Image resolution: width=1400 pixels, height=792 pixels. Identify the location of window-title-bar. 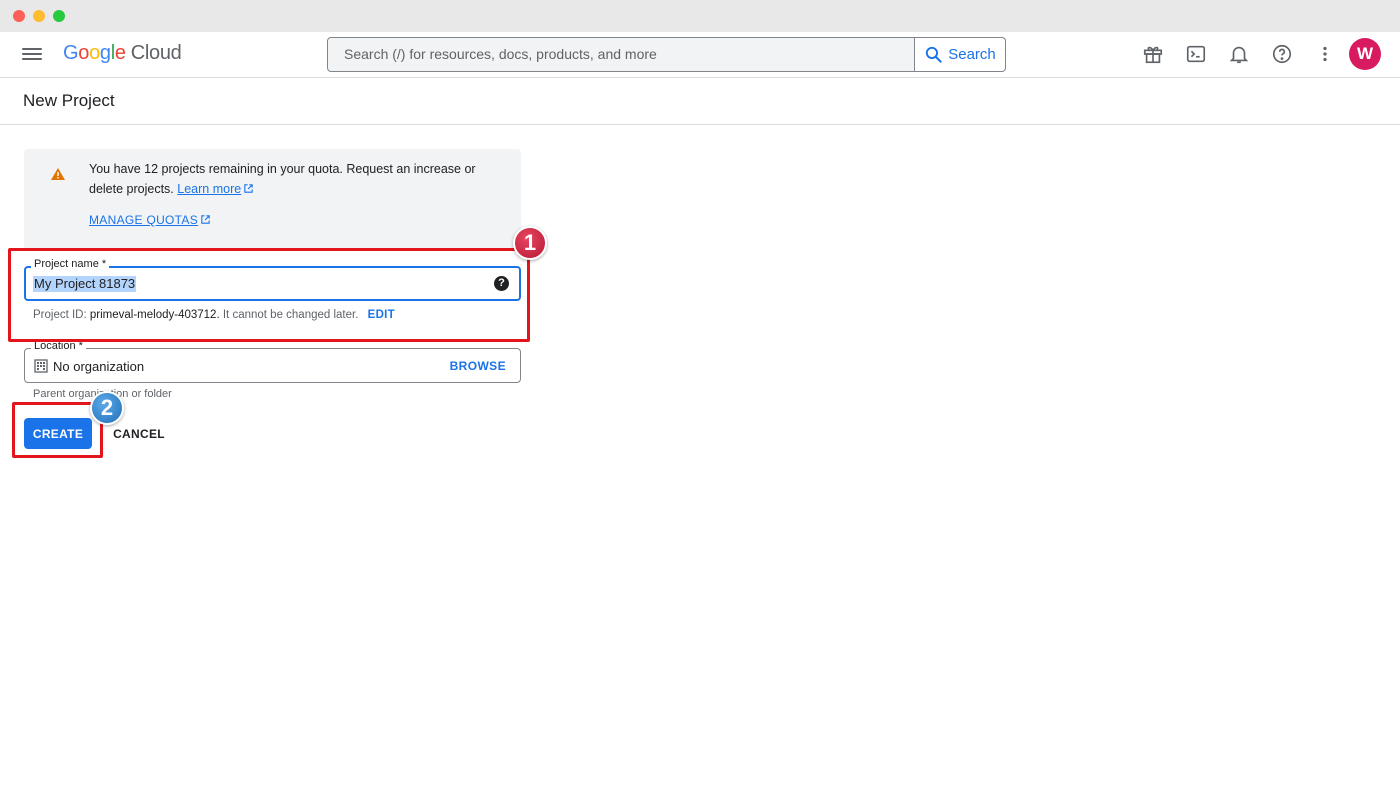
(700, 16).